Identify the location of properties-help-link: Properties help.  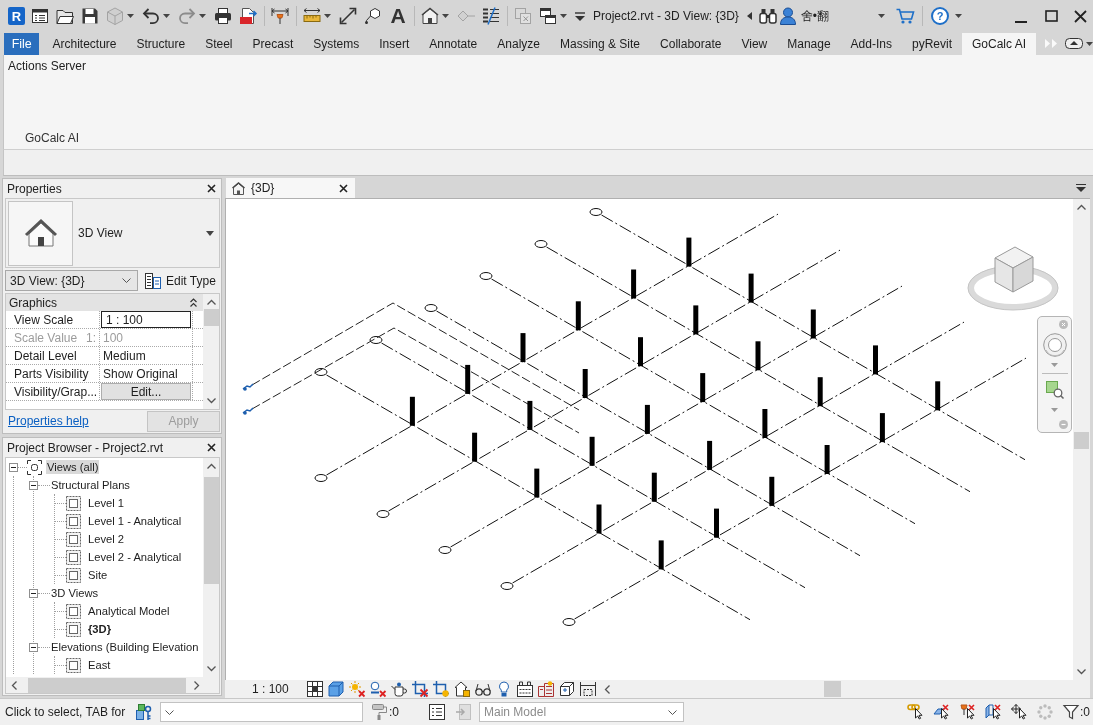
(48, 421).